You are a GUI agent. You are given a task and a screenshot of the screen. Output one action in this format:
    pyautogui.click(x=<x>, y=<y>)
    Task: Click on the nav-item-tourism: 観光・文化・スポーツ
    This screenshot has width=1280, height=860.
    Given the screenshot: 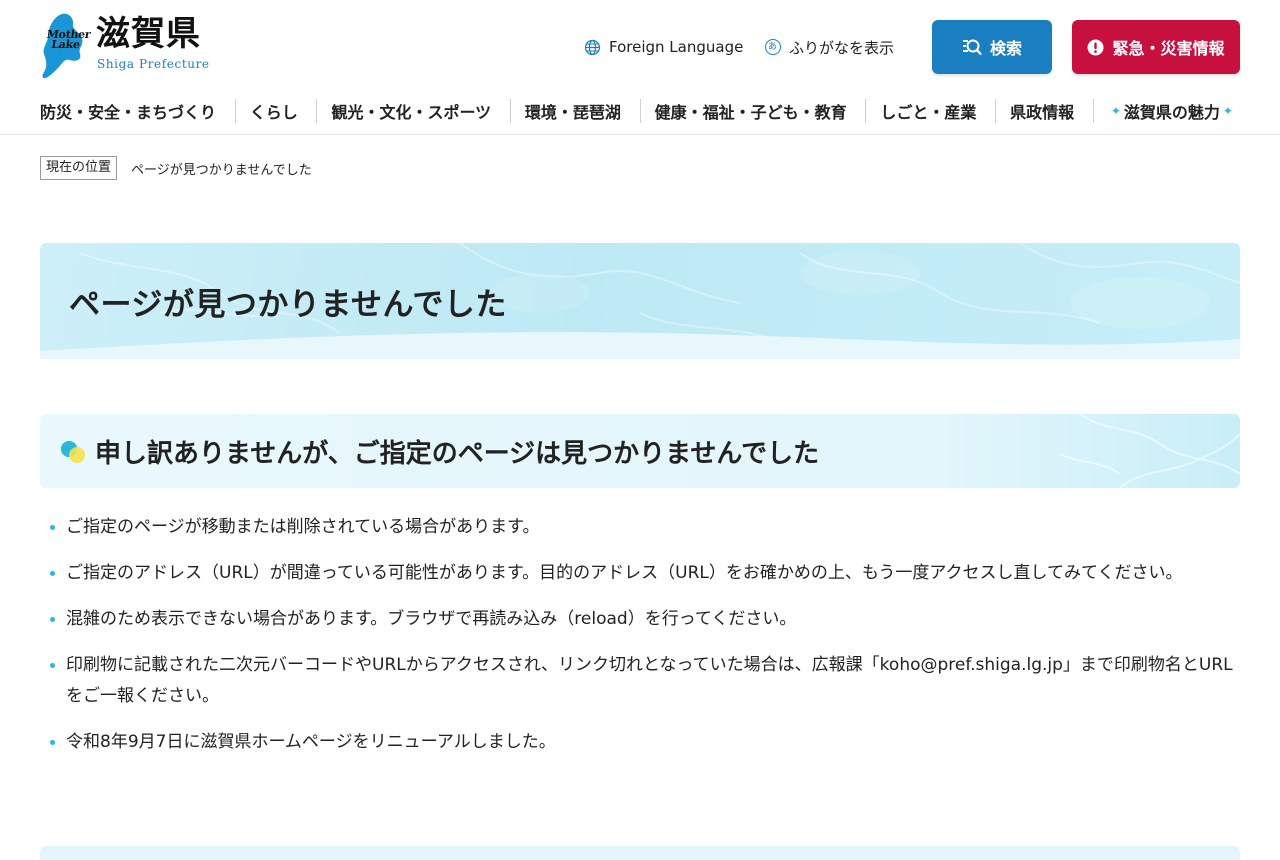 What is the action you would take?
    pyautogui.click(x=410, y=111)
    